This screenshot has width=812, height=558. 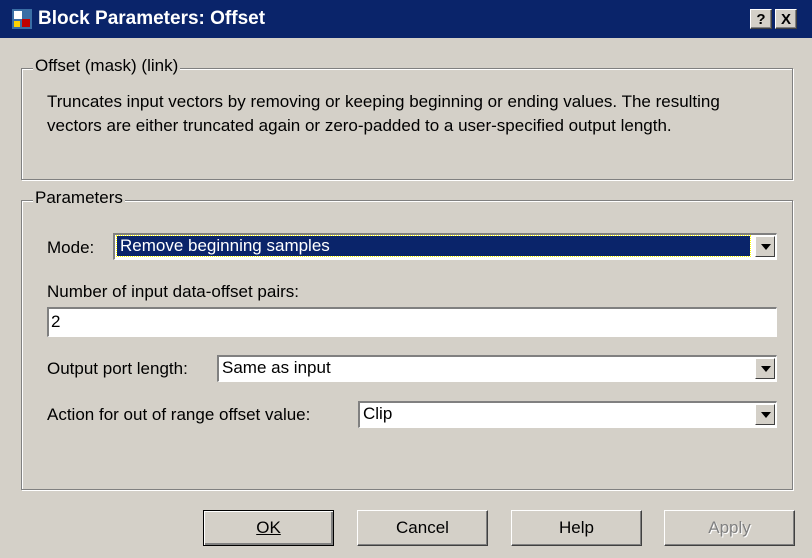 I want to click on mode-label: Mode:, so click(x=71, y=247).